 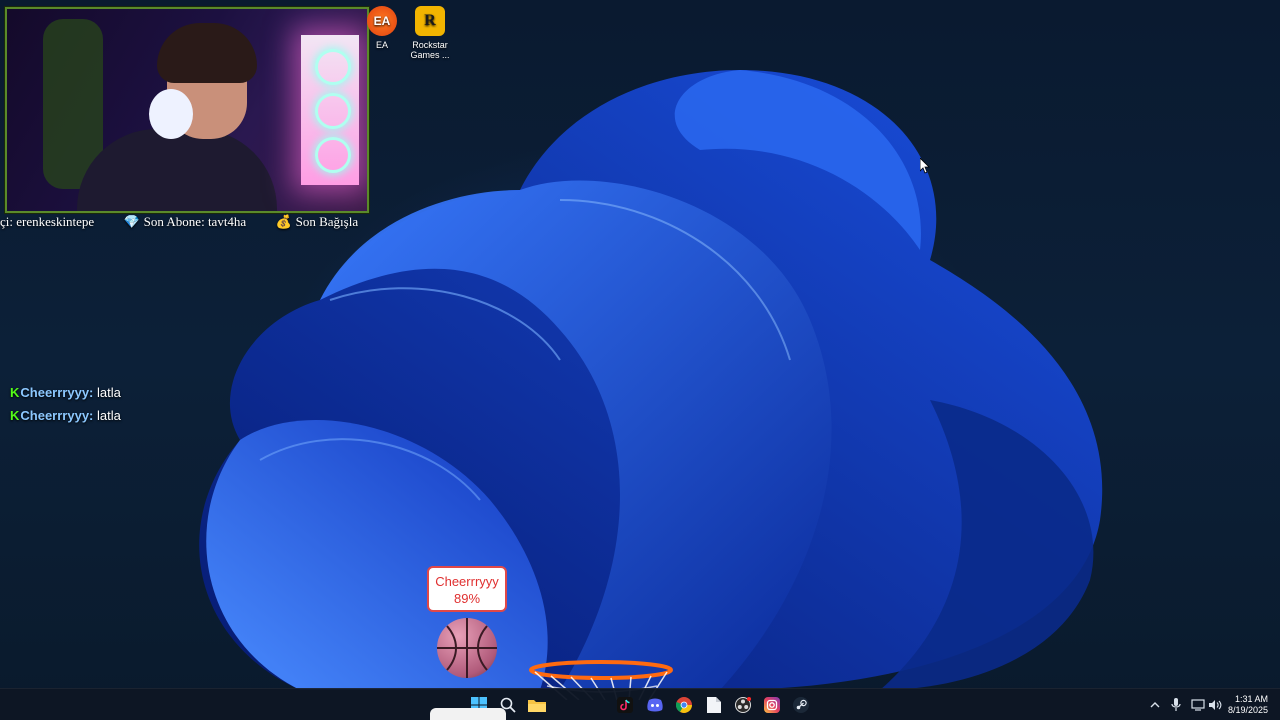 I want to click on discord-icon, so click(x=655, y=705).